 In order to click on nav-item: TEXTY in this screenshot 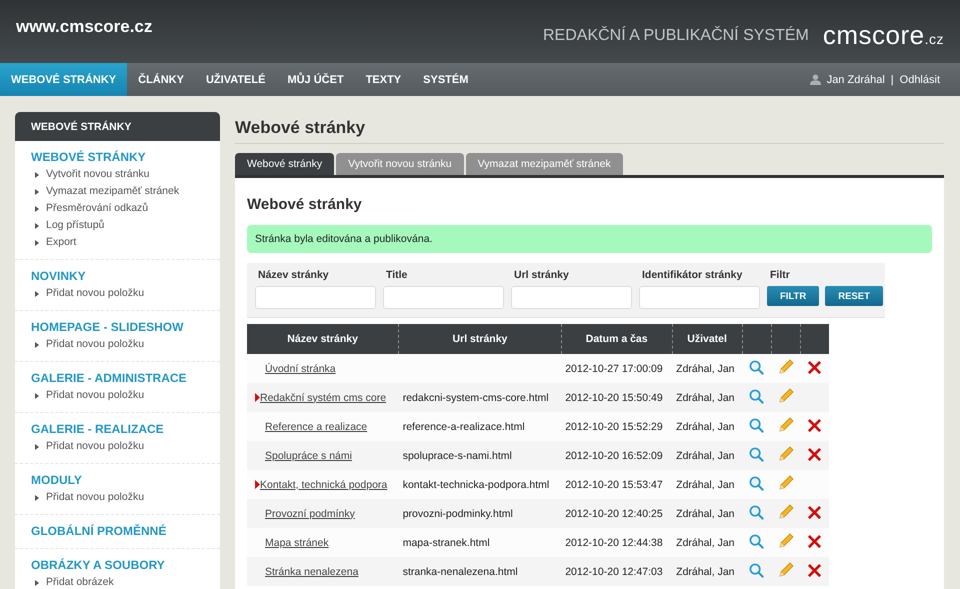, I will do `click(383, 79)`.